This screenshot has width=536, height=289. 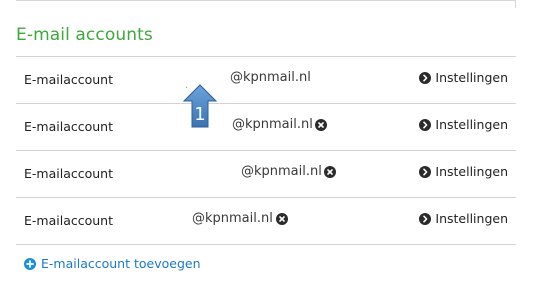 What do you see at coordinates (121, 263) in the screenshot?
I see `add-account-label: E-mailaccount toevoegen` at bounding box center [121, 263].